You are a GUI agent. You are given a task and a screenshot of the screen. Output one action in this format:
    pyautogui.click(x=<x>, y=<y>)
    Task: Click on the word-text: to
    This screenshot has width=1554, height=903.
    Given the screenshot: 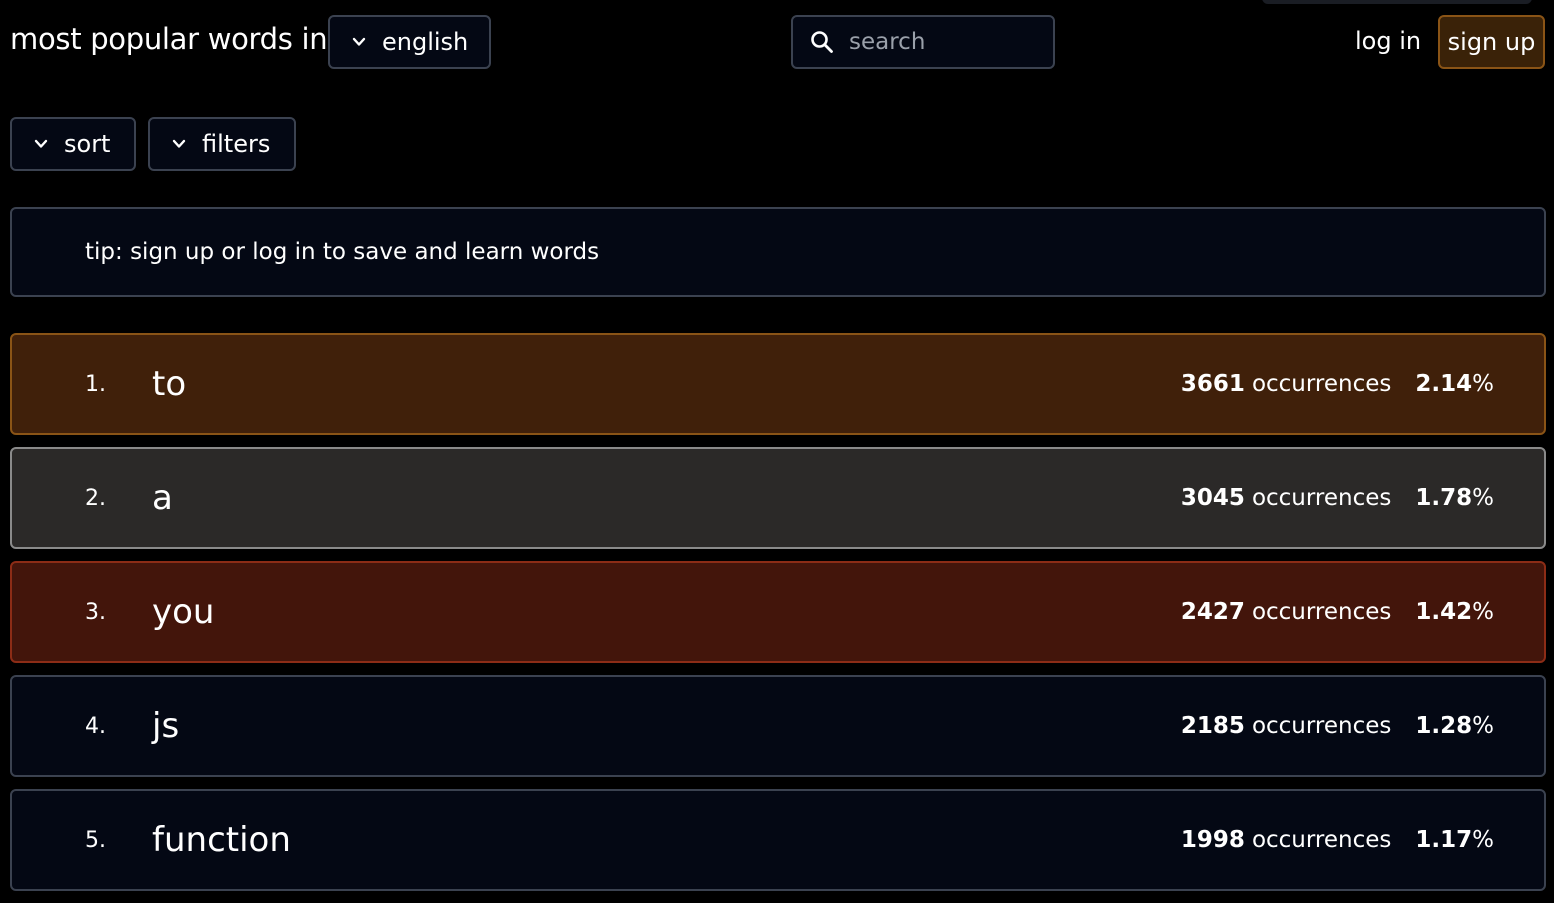 What is the action you would take?
    pyautogui.click(x=169, y=384)
    